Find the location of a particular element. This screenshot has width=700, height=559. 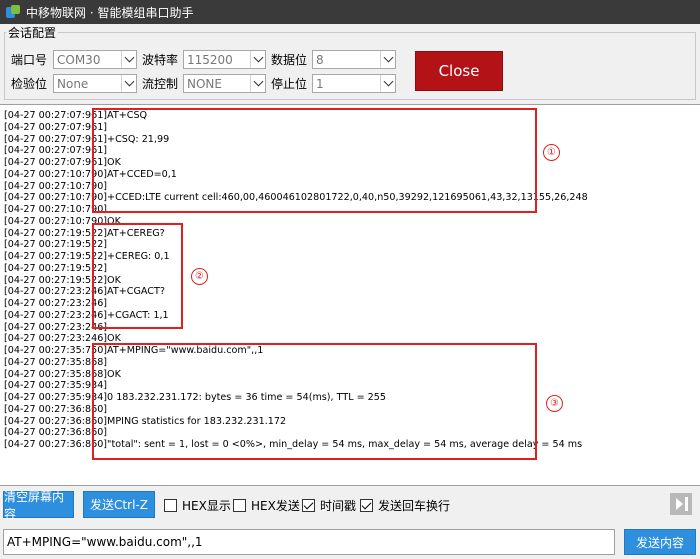

hex-display-checkbox: HEX显示 is located at coordinates (197, 505).